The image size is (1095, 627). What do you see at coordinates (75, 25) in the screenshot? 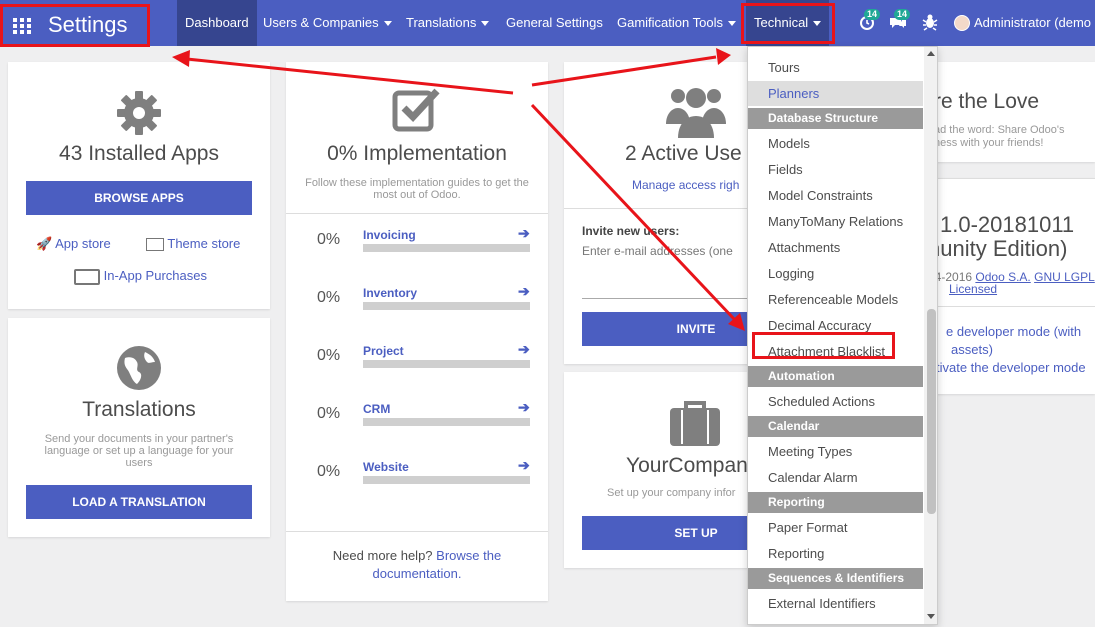
I see `annotation-box-settings` at bounding box center [75, 25].